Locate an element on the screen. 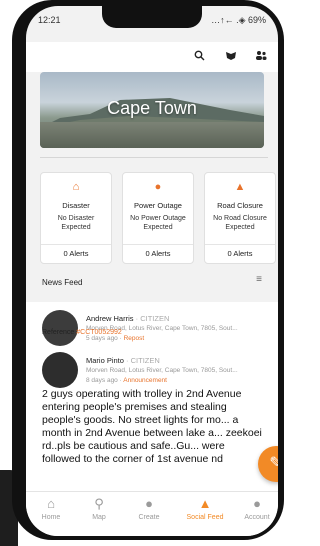  post-reference: Reference #CCT0052992 is located at coordinates (82, 332).